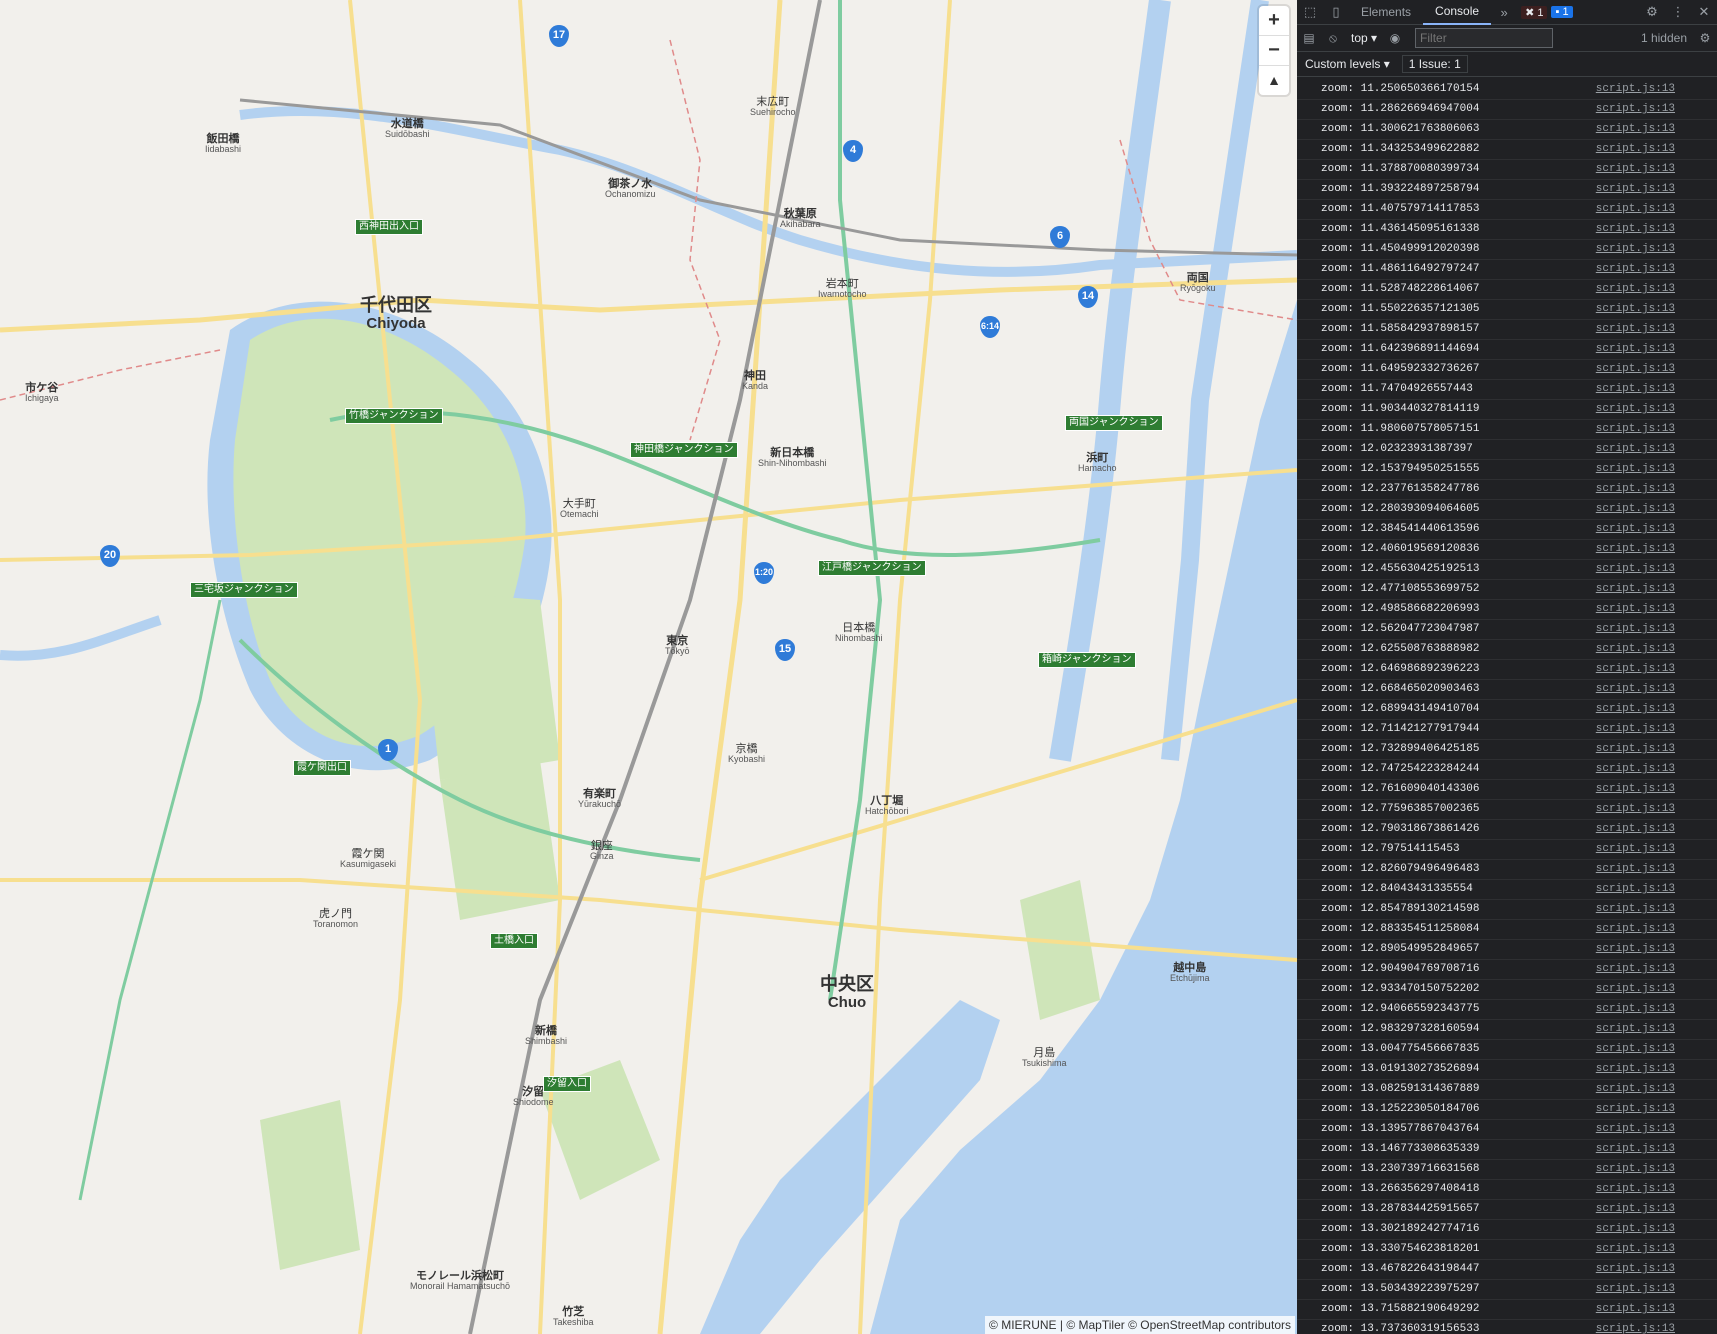 The image size is (1717, 1334). What do you see at coordinates (1652, 12) in the screenshot?
I see `settings-gear-icon: ⚙` at bounding box center [1652, 12].